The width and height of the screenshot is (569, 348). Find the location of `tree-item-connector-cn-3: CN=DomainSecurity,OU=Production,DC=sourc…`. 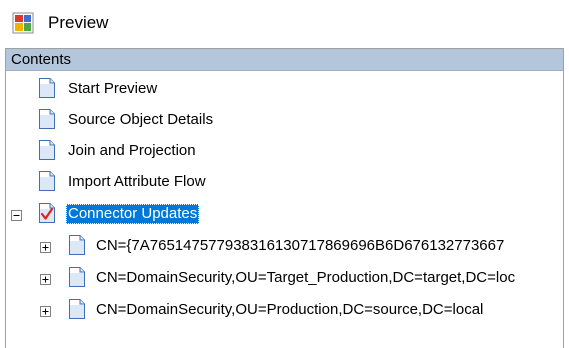

tree-item-connector-cn-3: CN=DomainSecurity,OU=Production,DC=sourc… is located at coordinates (284, 310).